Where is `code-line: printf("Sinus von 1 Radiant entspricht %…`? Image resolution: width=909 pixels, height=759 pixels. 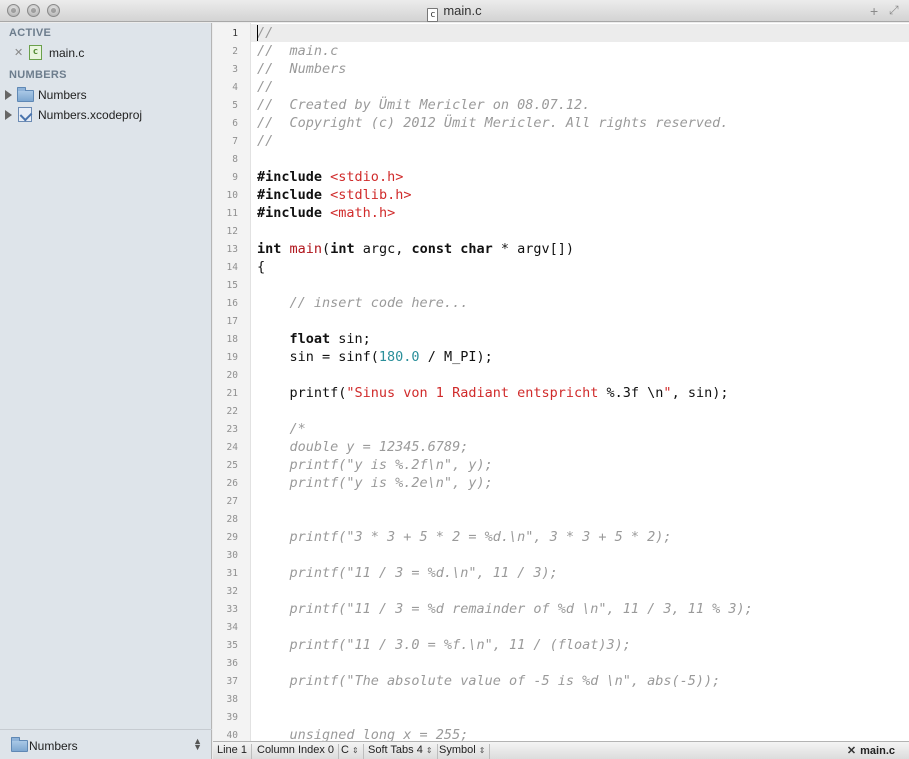
code-line: printf("Sinus von 1 Radiant entspricht %… is located at coordinates (493, 393).